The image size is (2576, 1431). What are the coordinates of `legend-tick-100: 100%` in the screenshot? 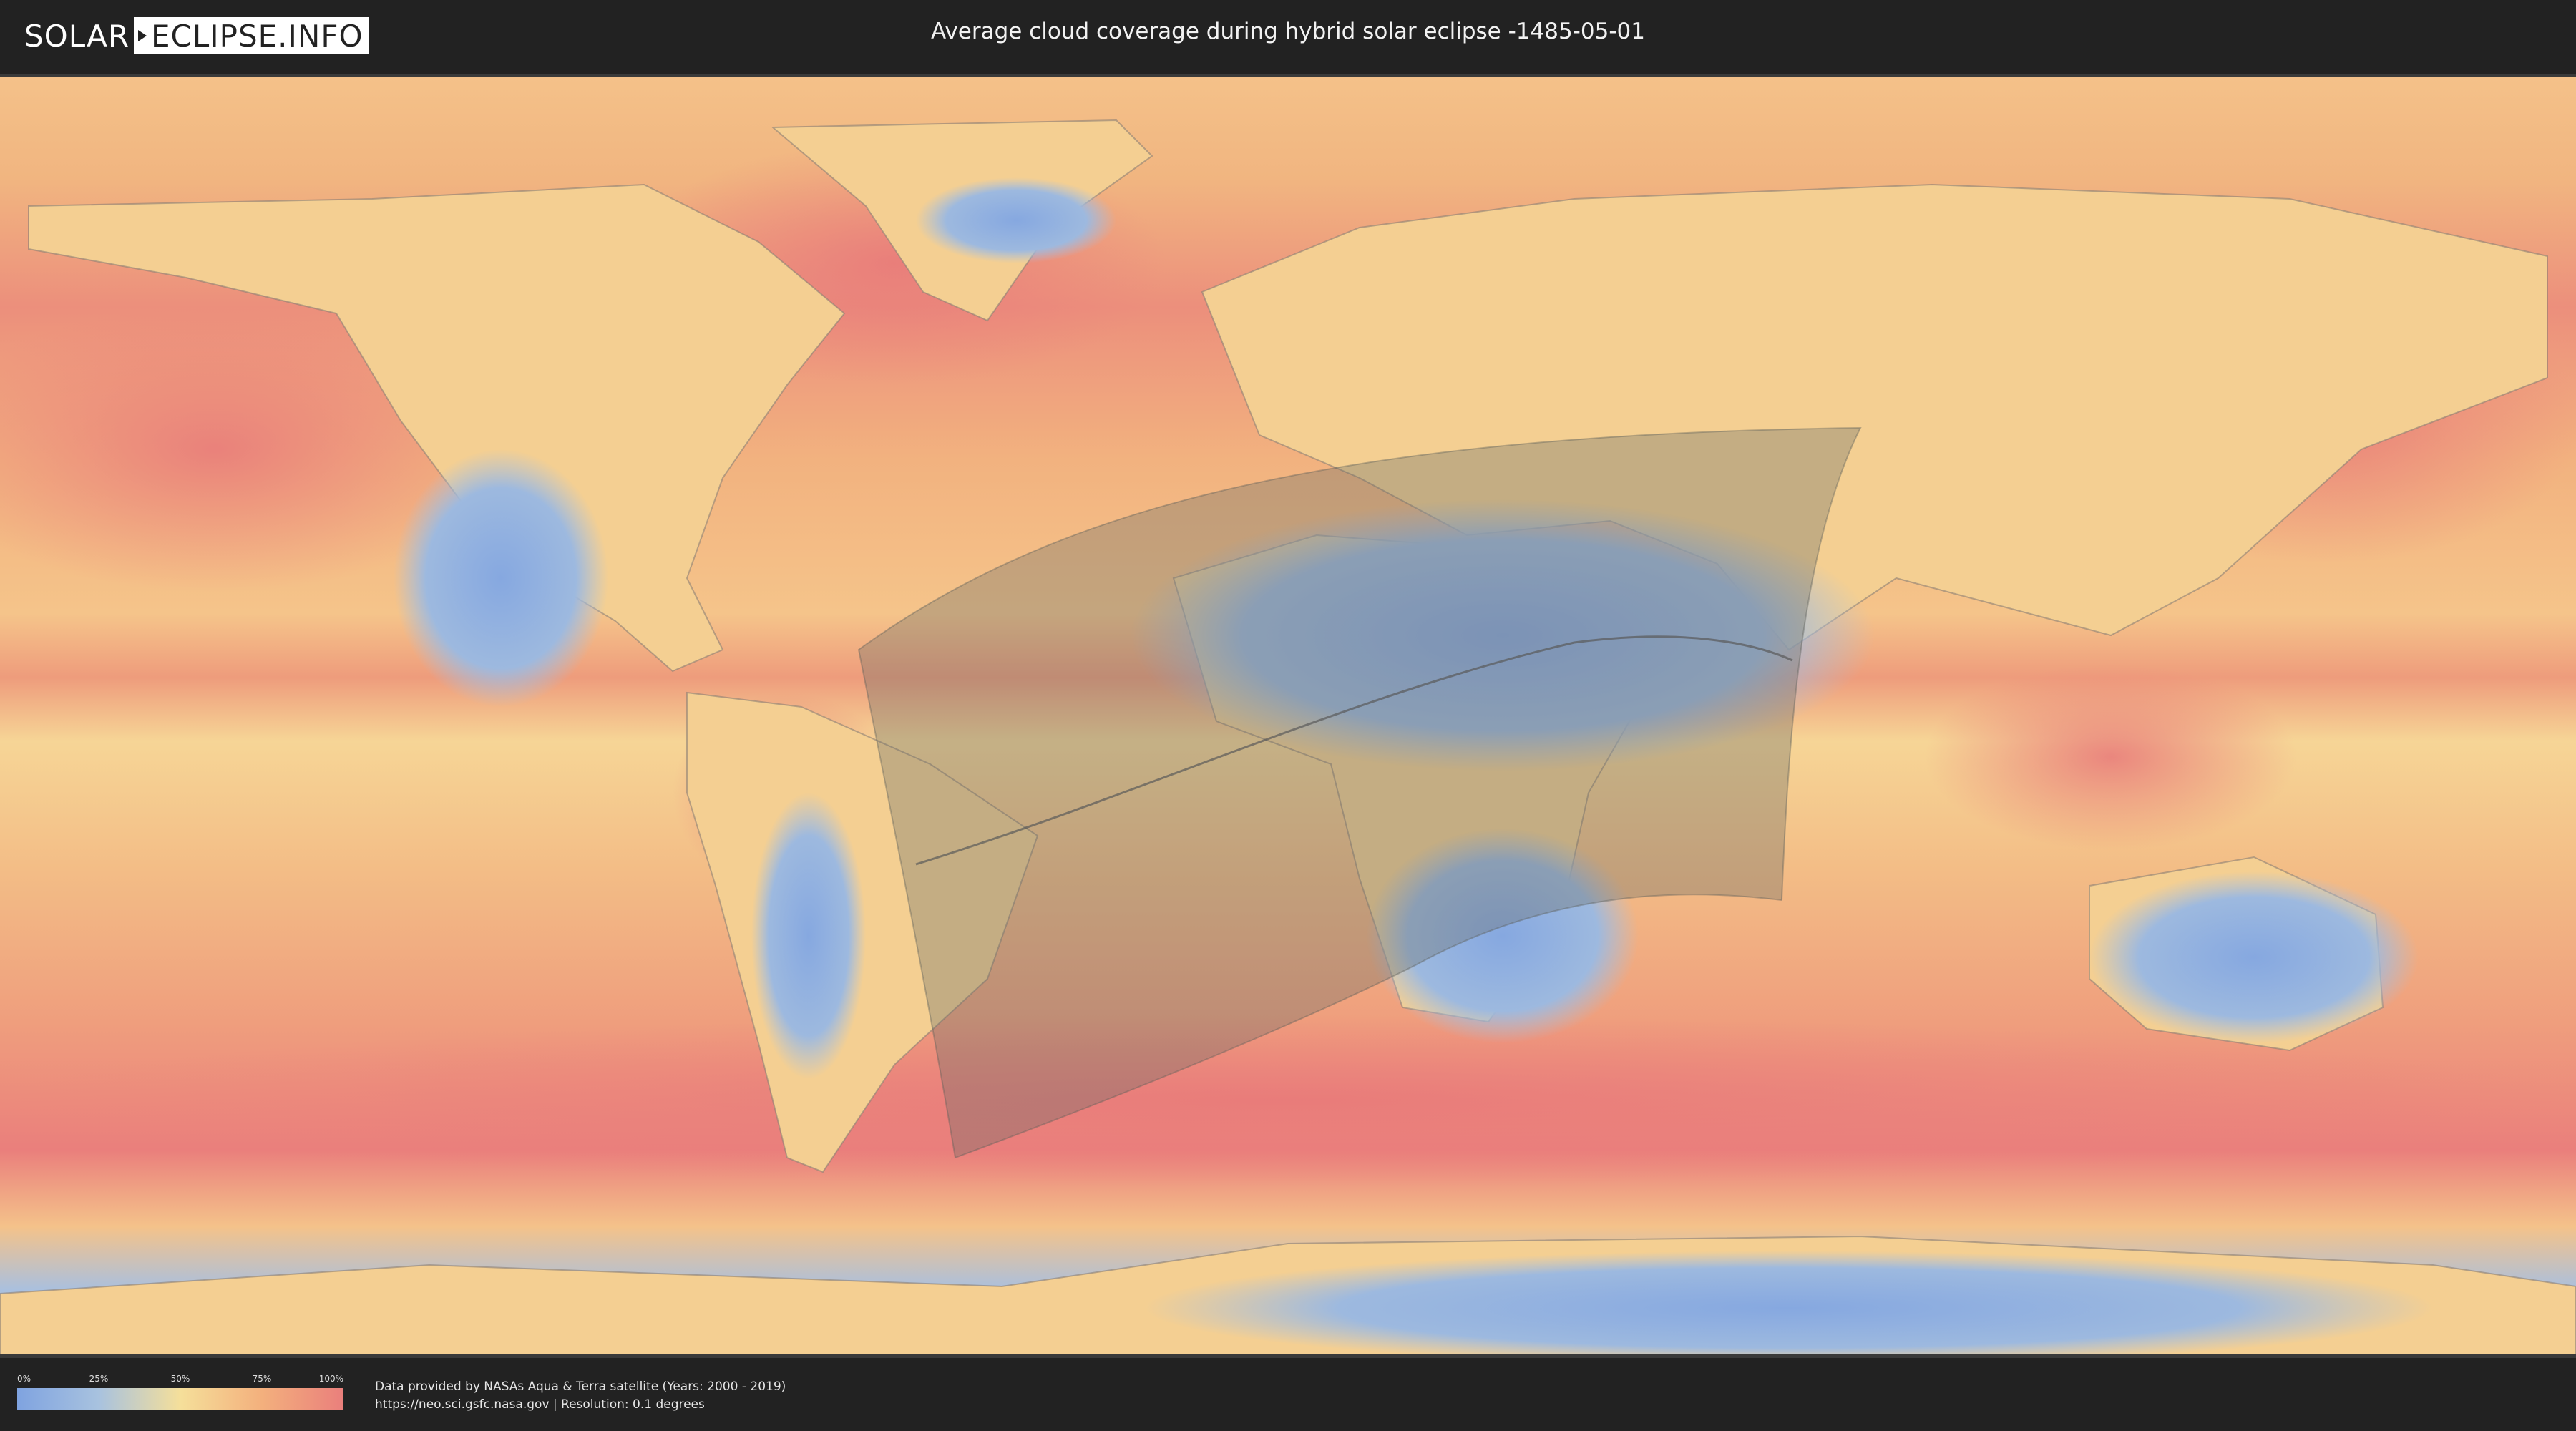 It's located at (330, 1379).